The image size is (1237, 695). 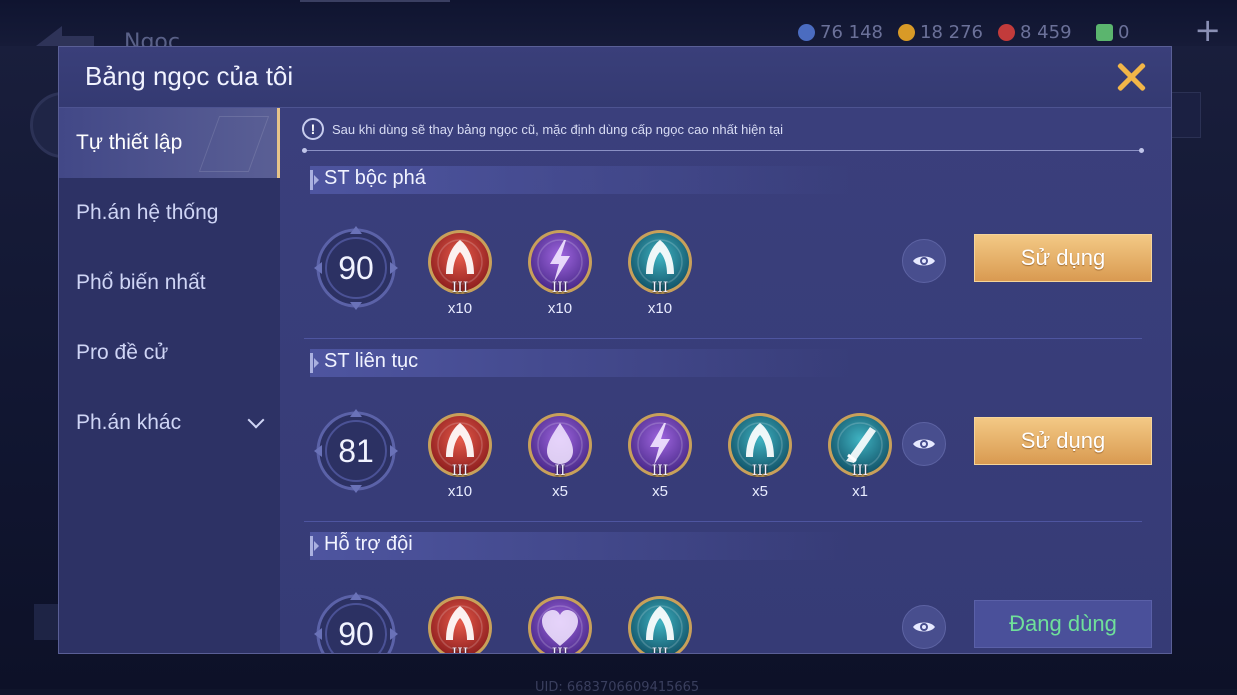 What do you see at coordinates (368, 544) in the screenshot?
I see `gem-set-name: Hỗ trợ đội` at bounding box center [368, 544].